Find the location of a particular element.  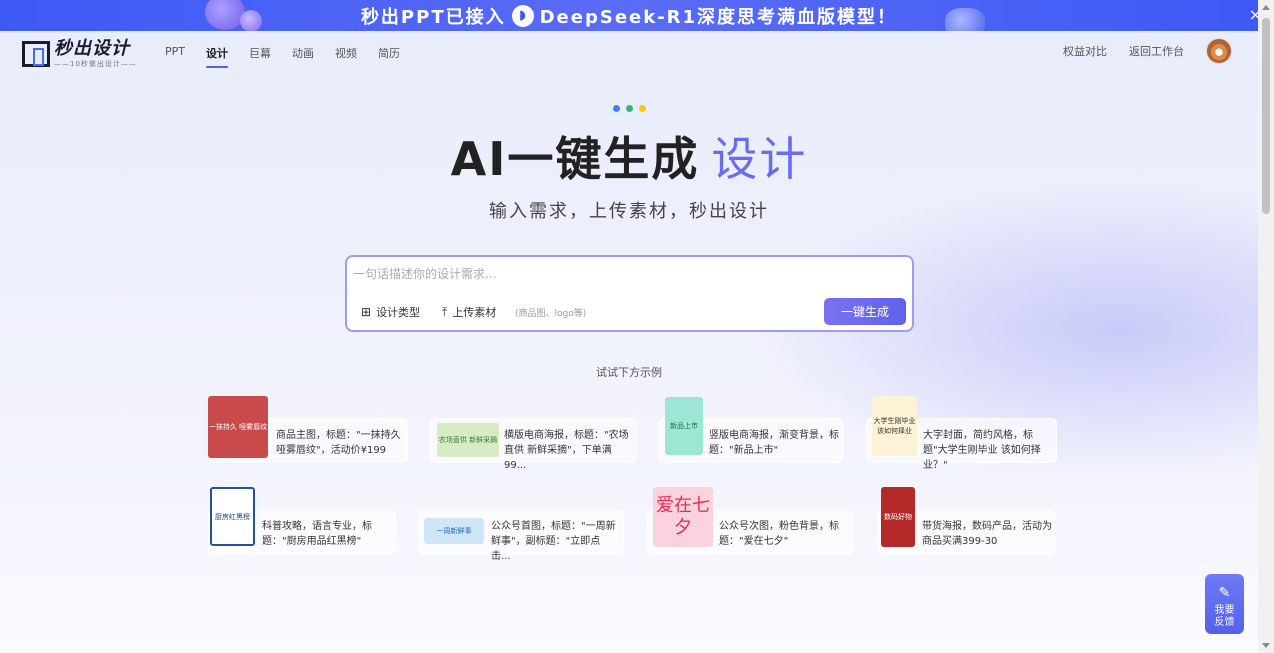

main-nav: PPT 设计 巨幕 动画 视频 简历 is located at coordinates (293, 56).